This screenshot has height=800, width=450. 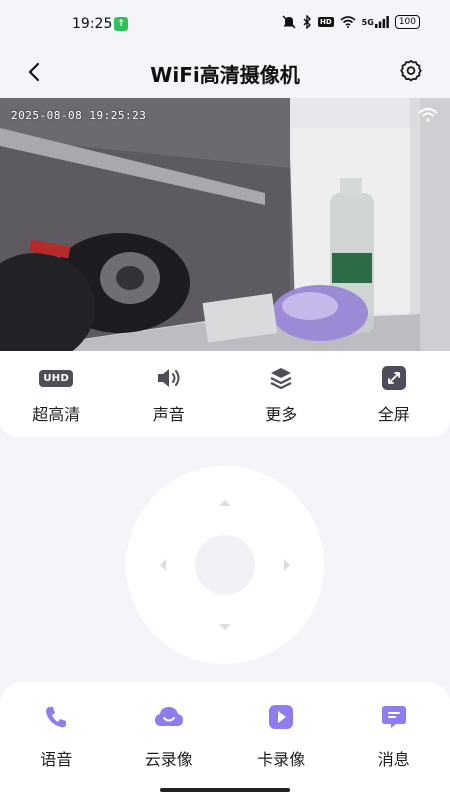 What do you see at coordinates (56, 717) in the screenshot?
I see `phone-icon` at bounding box center [56, 717].